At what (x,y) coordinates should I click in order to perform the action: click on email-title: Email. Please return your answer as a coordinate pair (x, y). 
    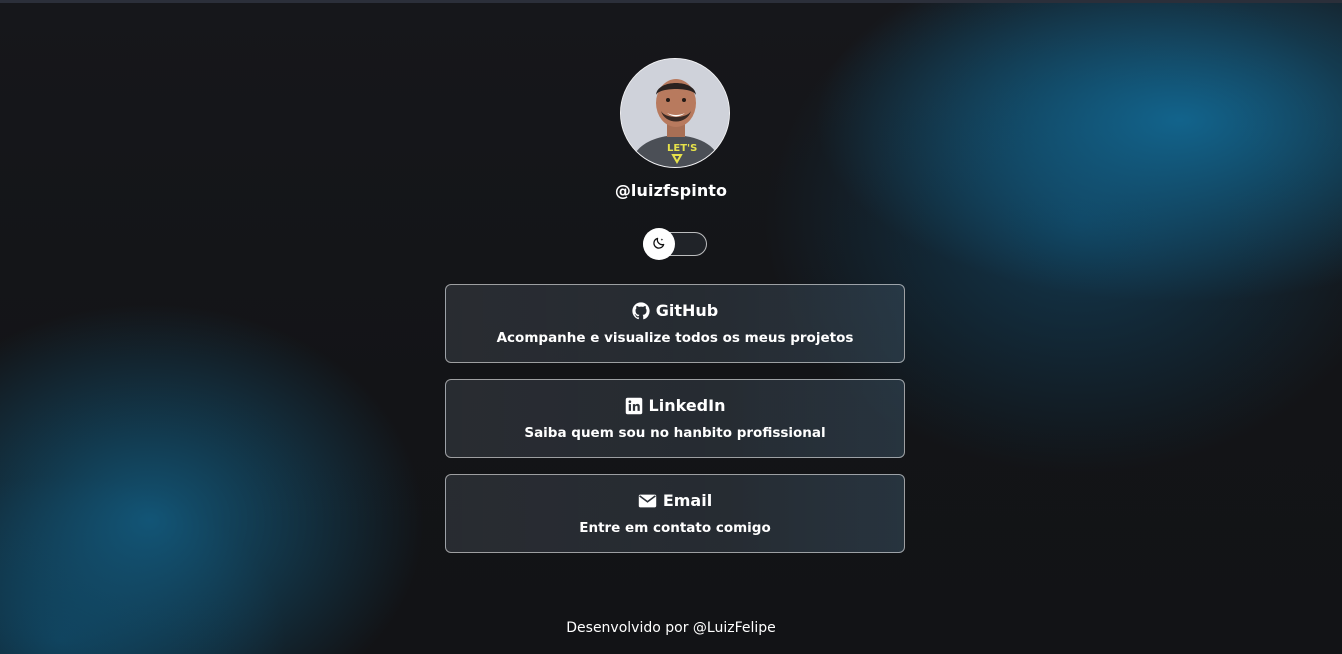
    Looking at the image, I should click on (687, 500).